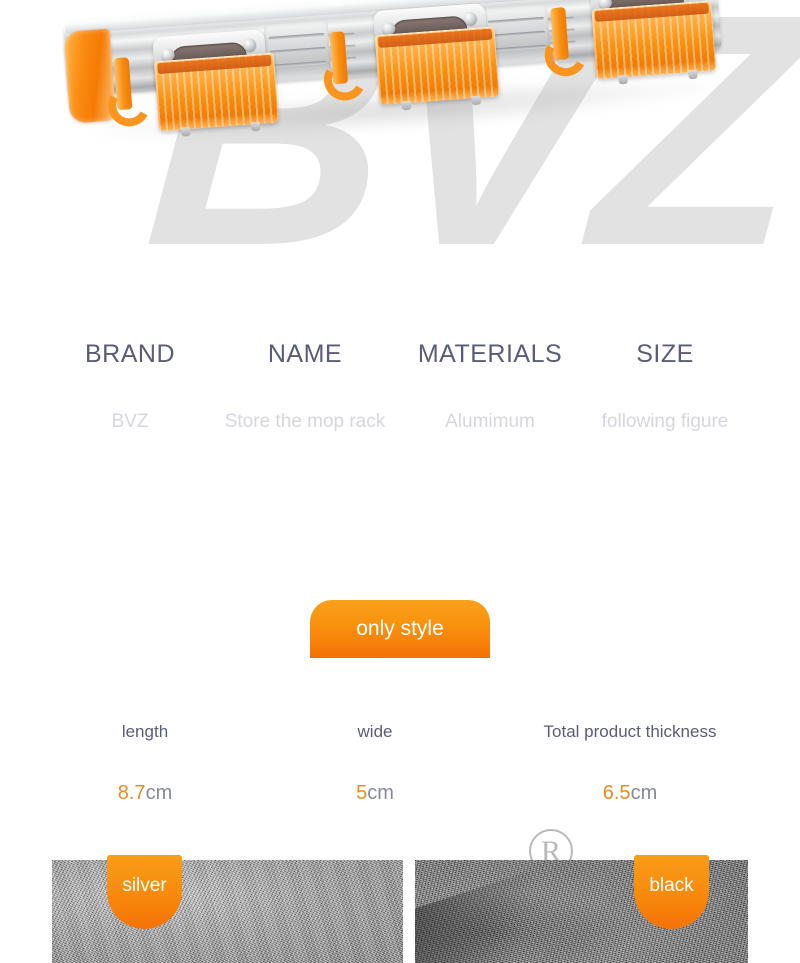 This screenshot has height=963, width=800. I want to click on spec-header-materials-label: MATERIALS, so click(490, 354).